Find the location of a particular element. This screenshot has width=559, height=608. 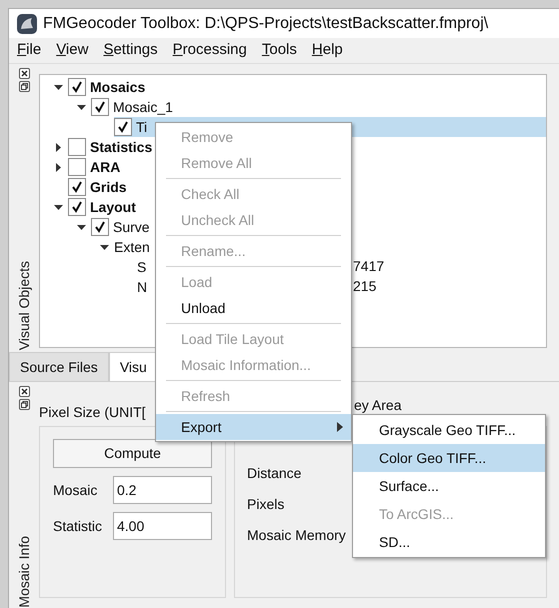

field-label: Mosaic Memory is located at coordinates (296, 535).